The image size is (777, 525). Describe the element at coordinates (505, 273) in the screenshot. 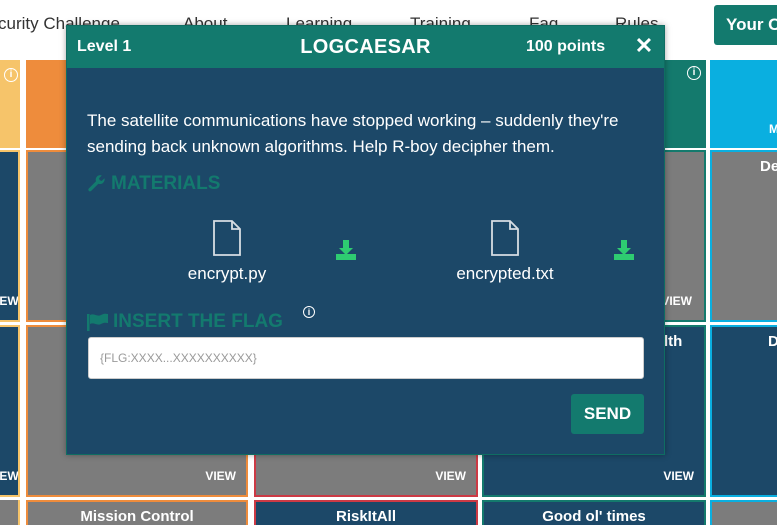

I see `file-name: encrypted.txt` at that location.